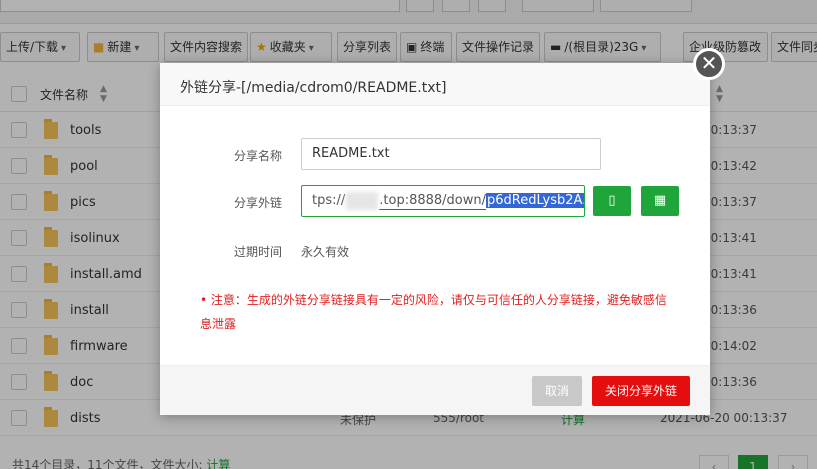  Describe the element at coordinates (257, 252) in the screenshot. I see `expire-time-label: 过期时间` at that location.